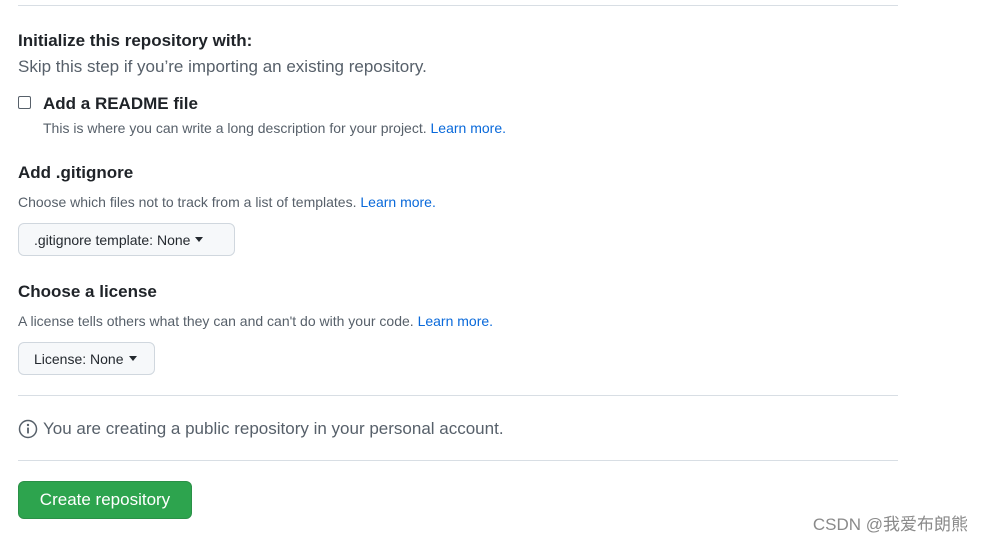 The height and width of the screenshot is (543, 983). Describe the element at coordinates (455, 321) in the screenshot. I see `license-learn-more-link: Learn more.` at that location.